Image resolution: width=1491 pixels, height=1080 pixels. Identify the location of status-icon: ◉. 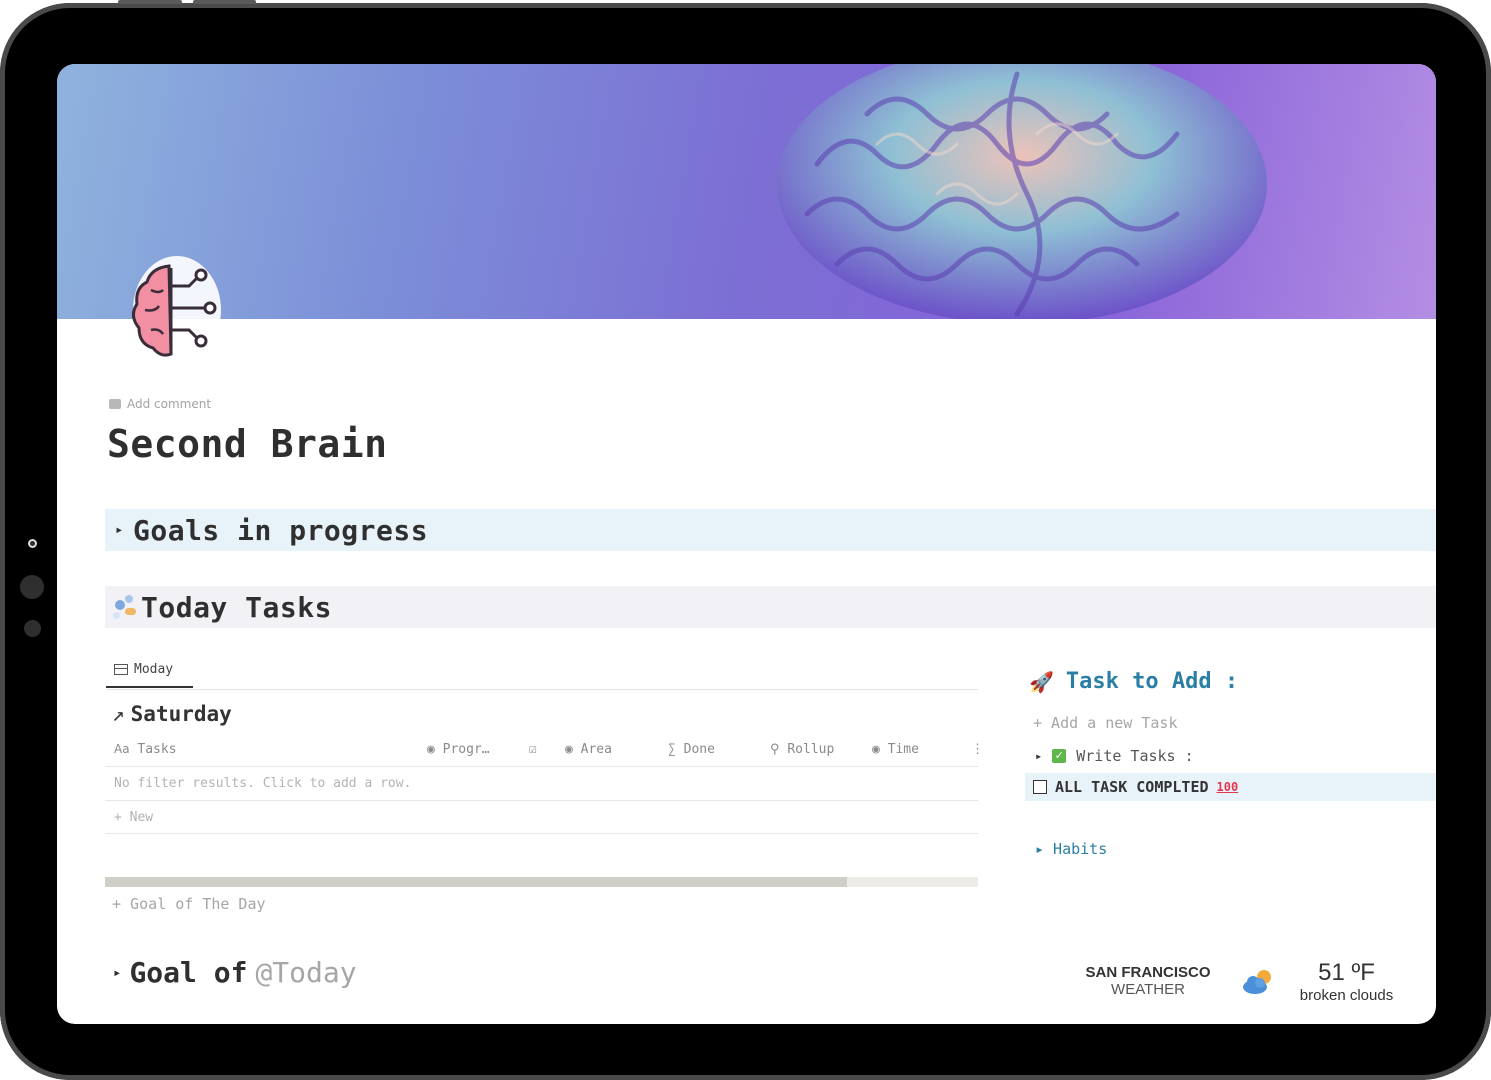
(431, 749).